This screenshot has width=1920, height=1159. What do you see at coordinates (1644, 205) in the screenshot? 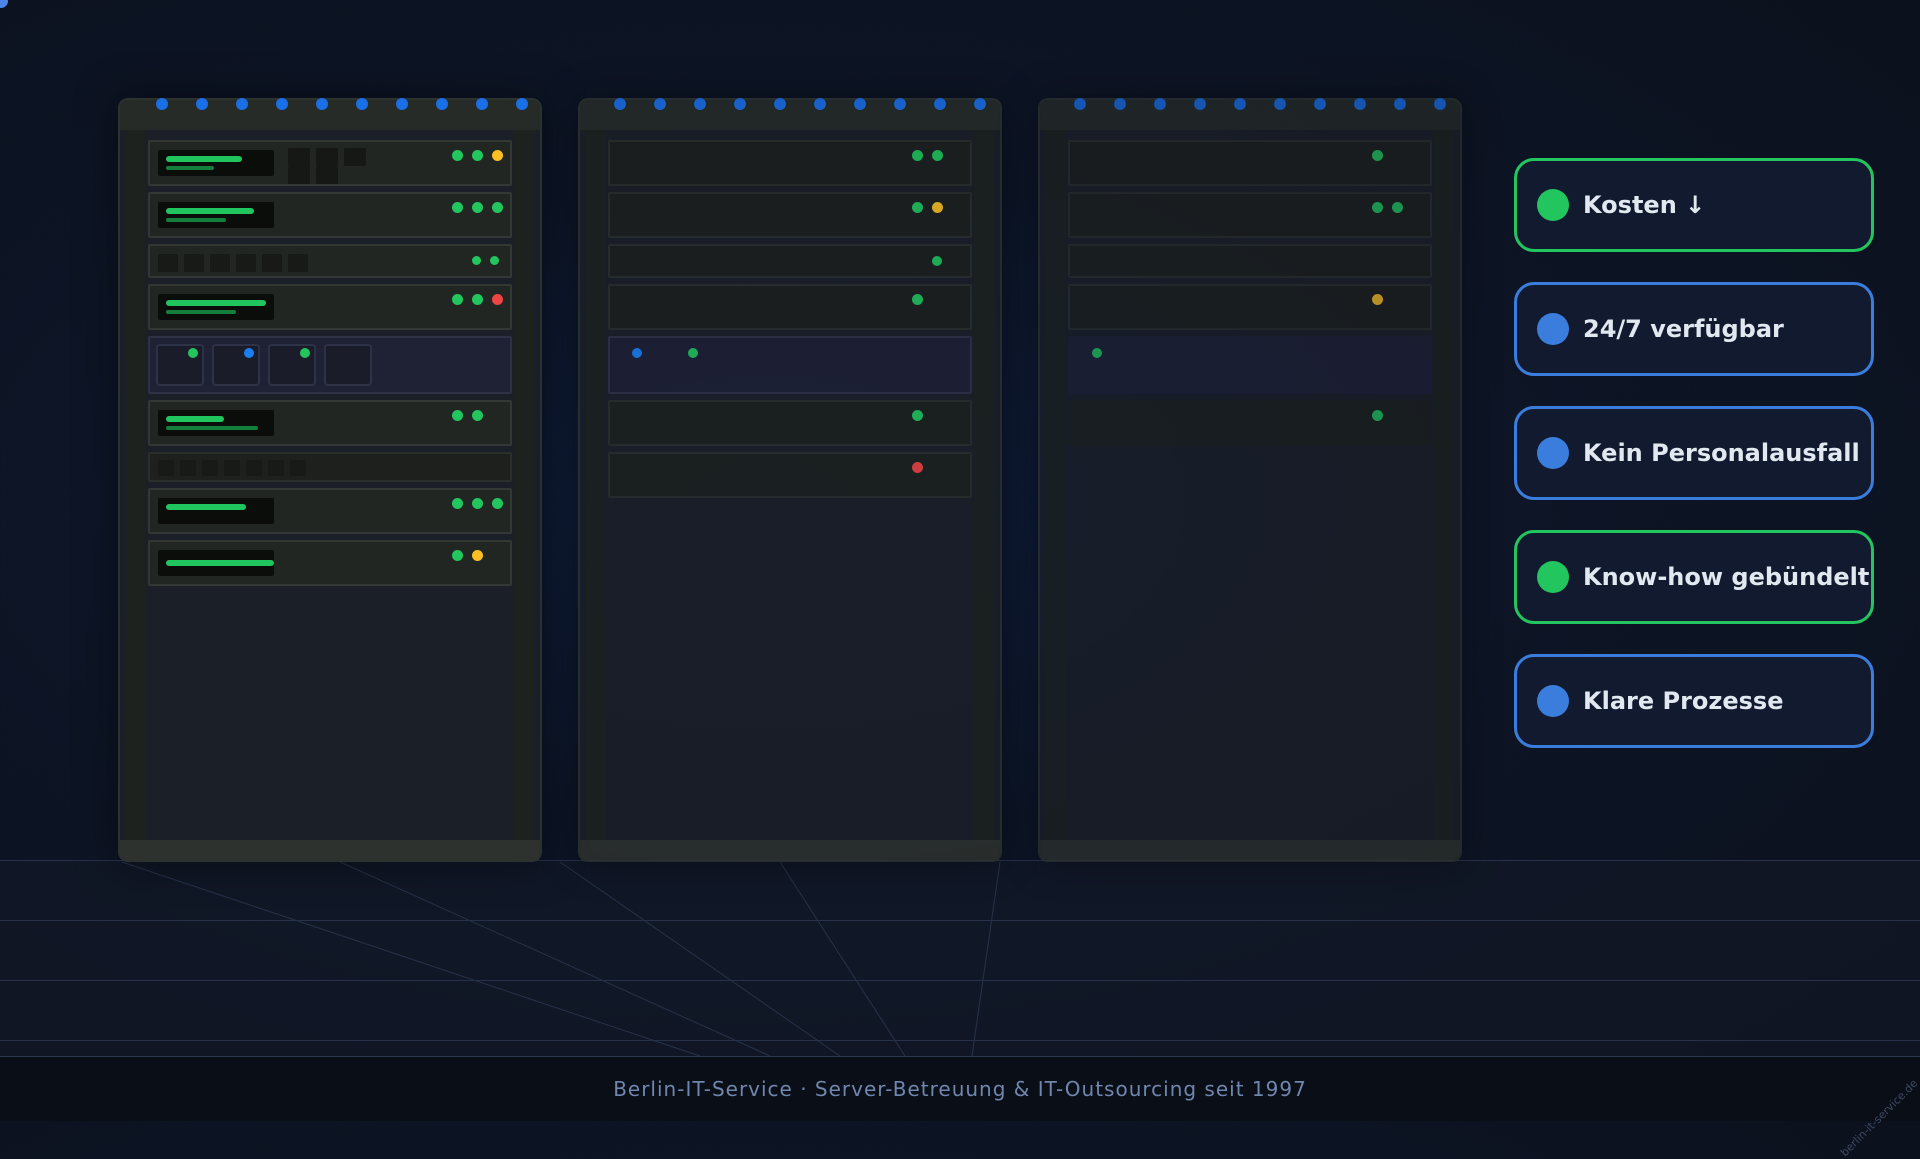
I see `feature-label: Kosten ↓` at bounding box center [1644, 205].